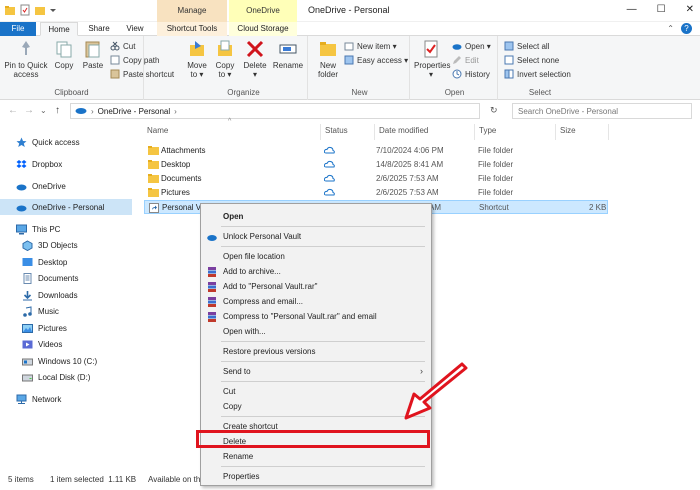  Describe the element at coordinates (316, 406) in the screenshot. I see `menu-item-copy: Copy` at that location.